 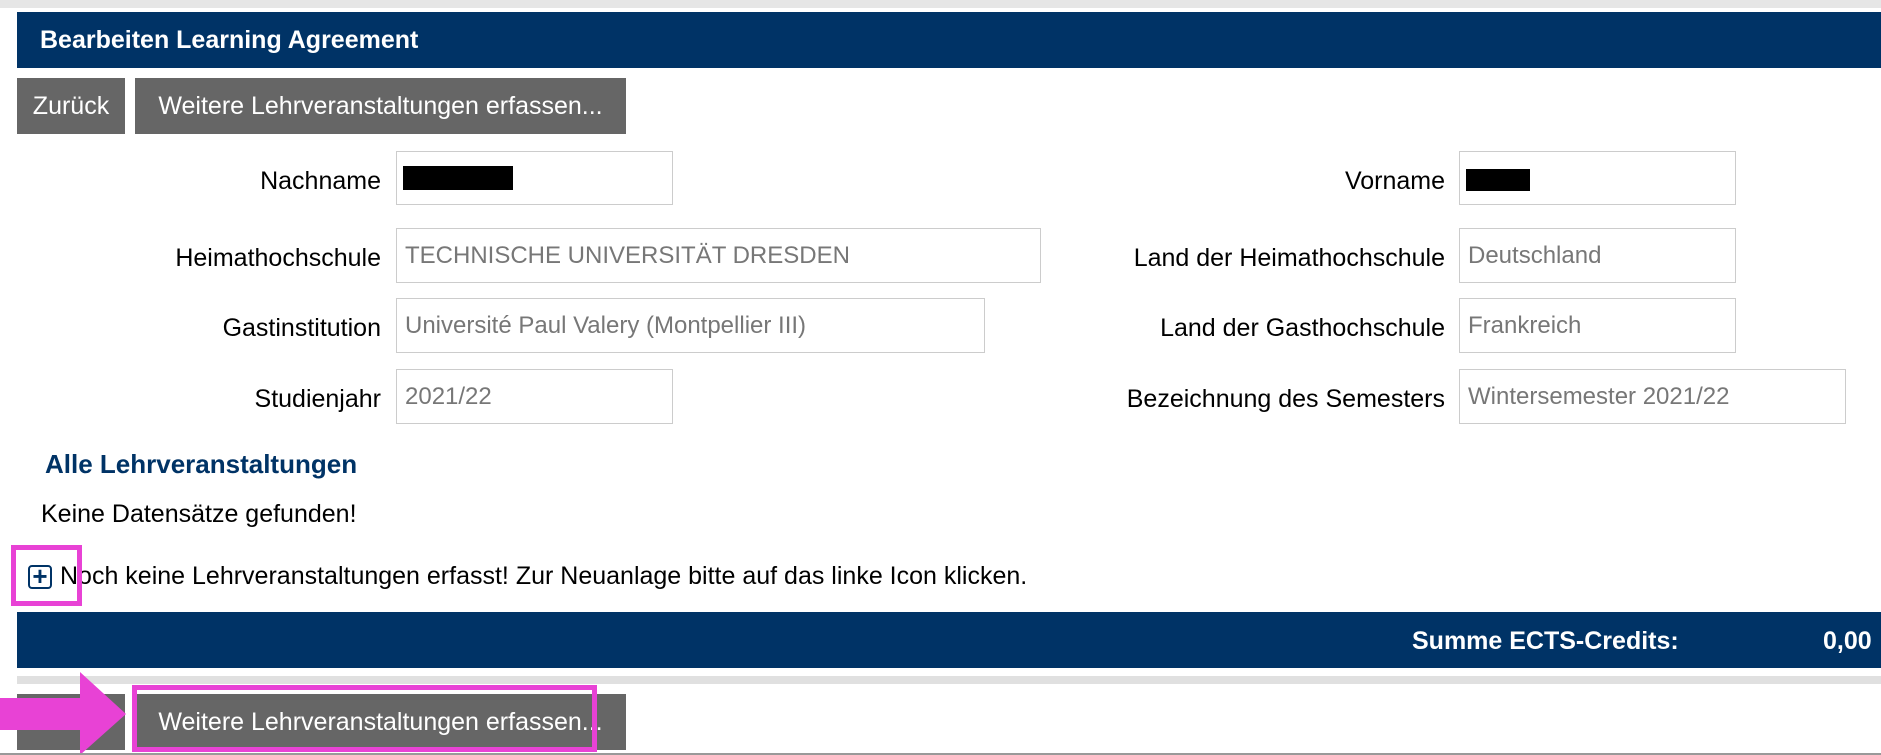 What do you see at coordinates (320, 181) in the screenshot?
I see `nachname-label: Nachname` at bounding box center [320, 181].